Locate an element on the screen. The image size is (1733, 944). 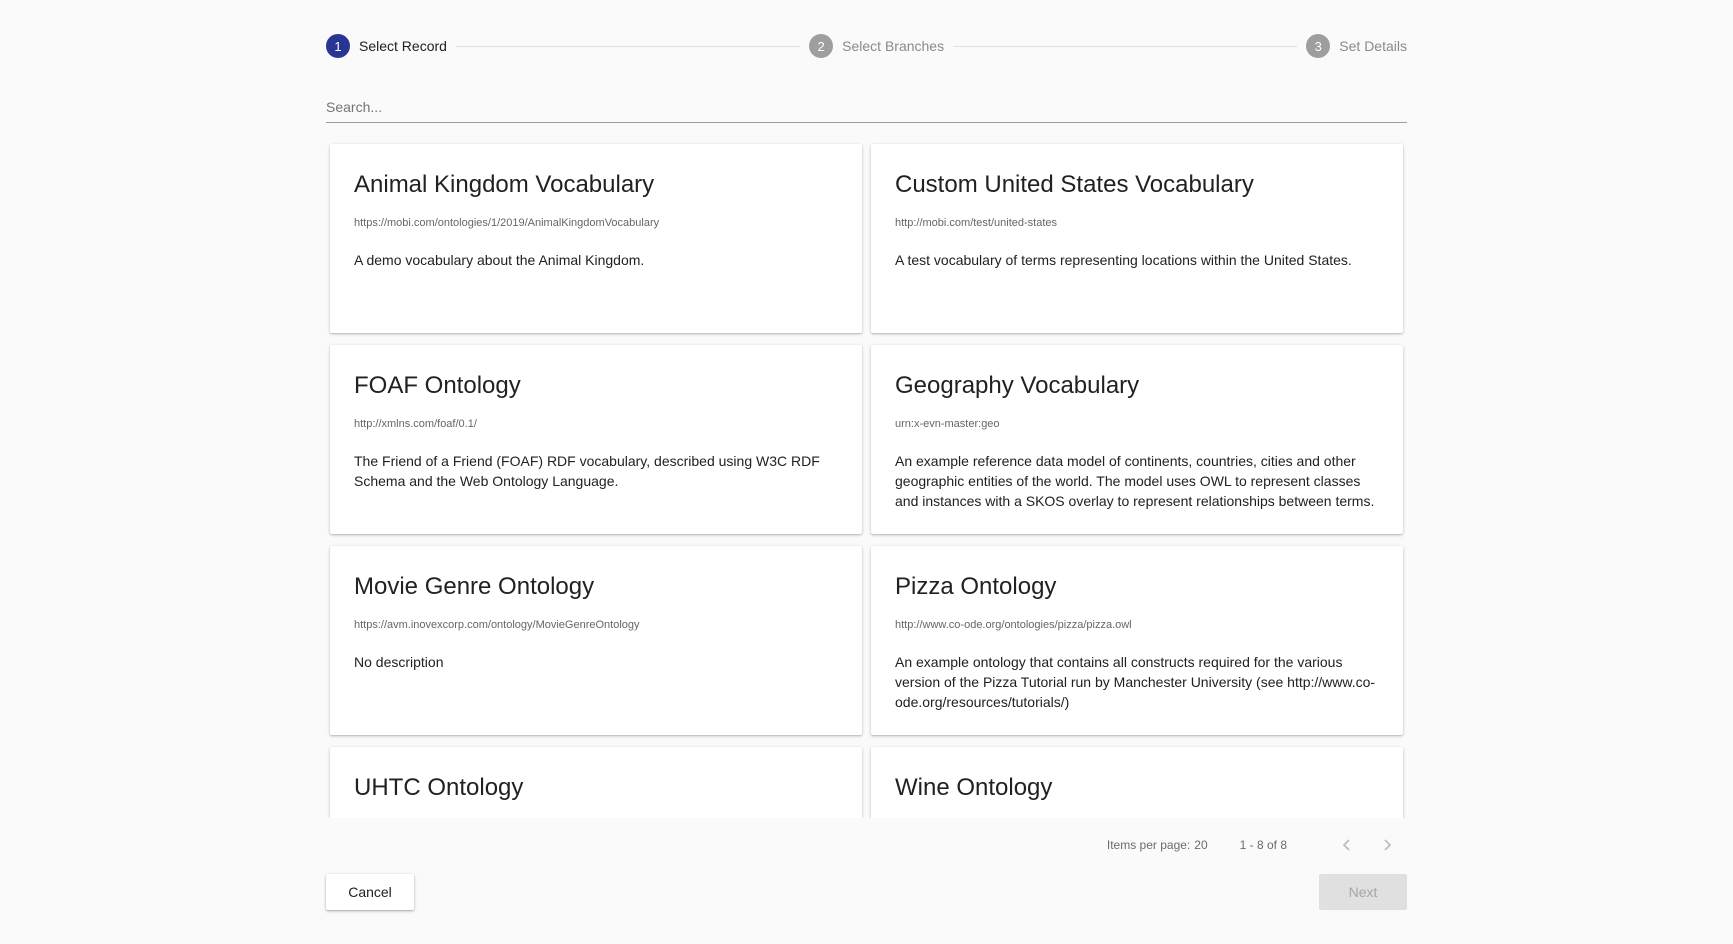
record-title: Geography Vocabulary is located at coordinates (1017, 385).